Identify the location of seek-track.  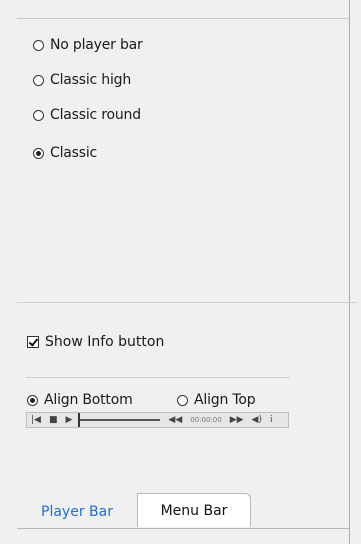
(119, 420).